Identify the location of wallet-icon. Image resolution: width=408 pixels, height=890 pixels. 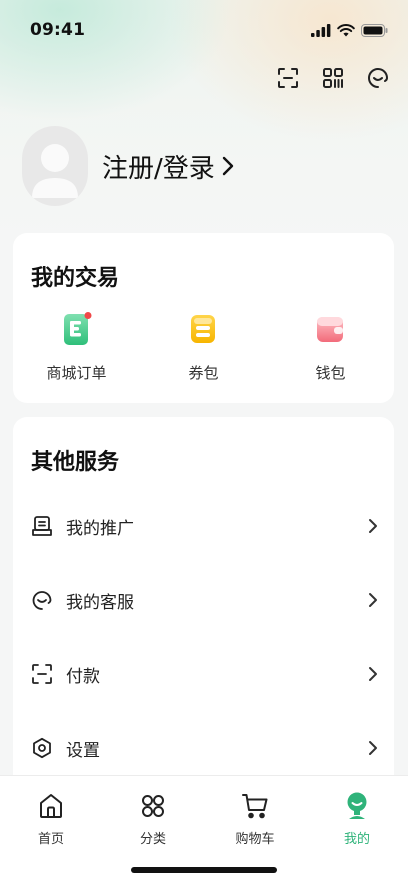
(330, 329).